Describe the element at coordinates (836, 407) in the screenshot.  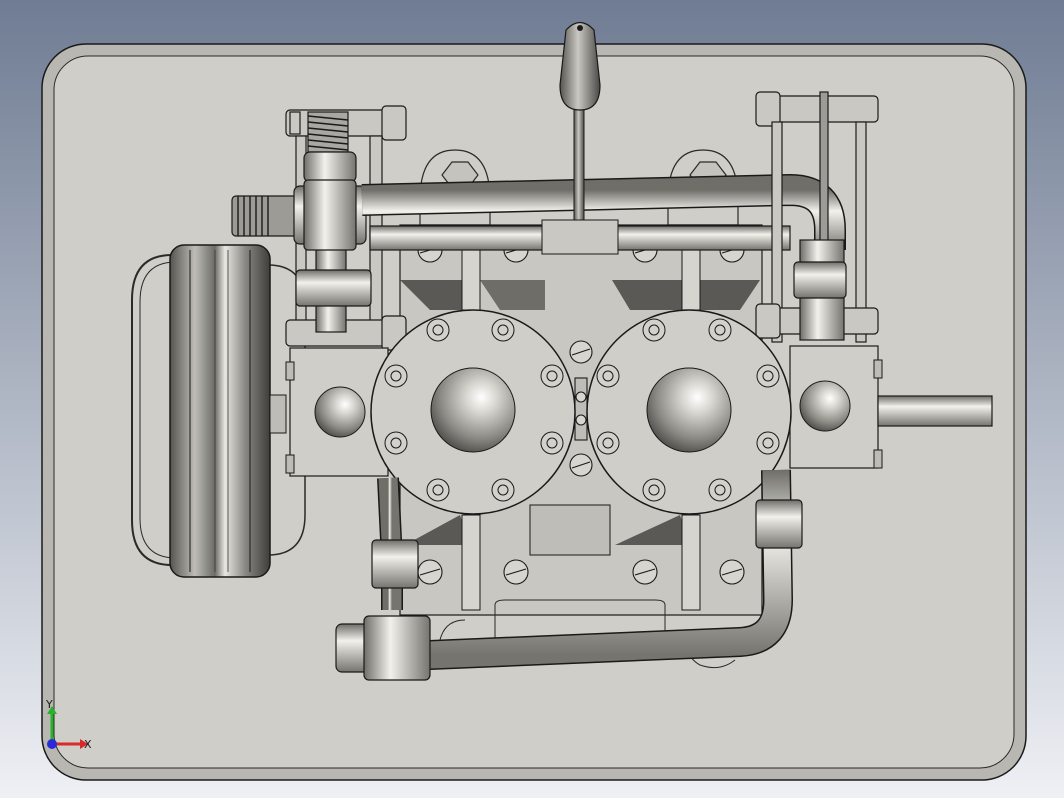
I see `right-valve-chest` at that location.